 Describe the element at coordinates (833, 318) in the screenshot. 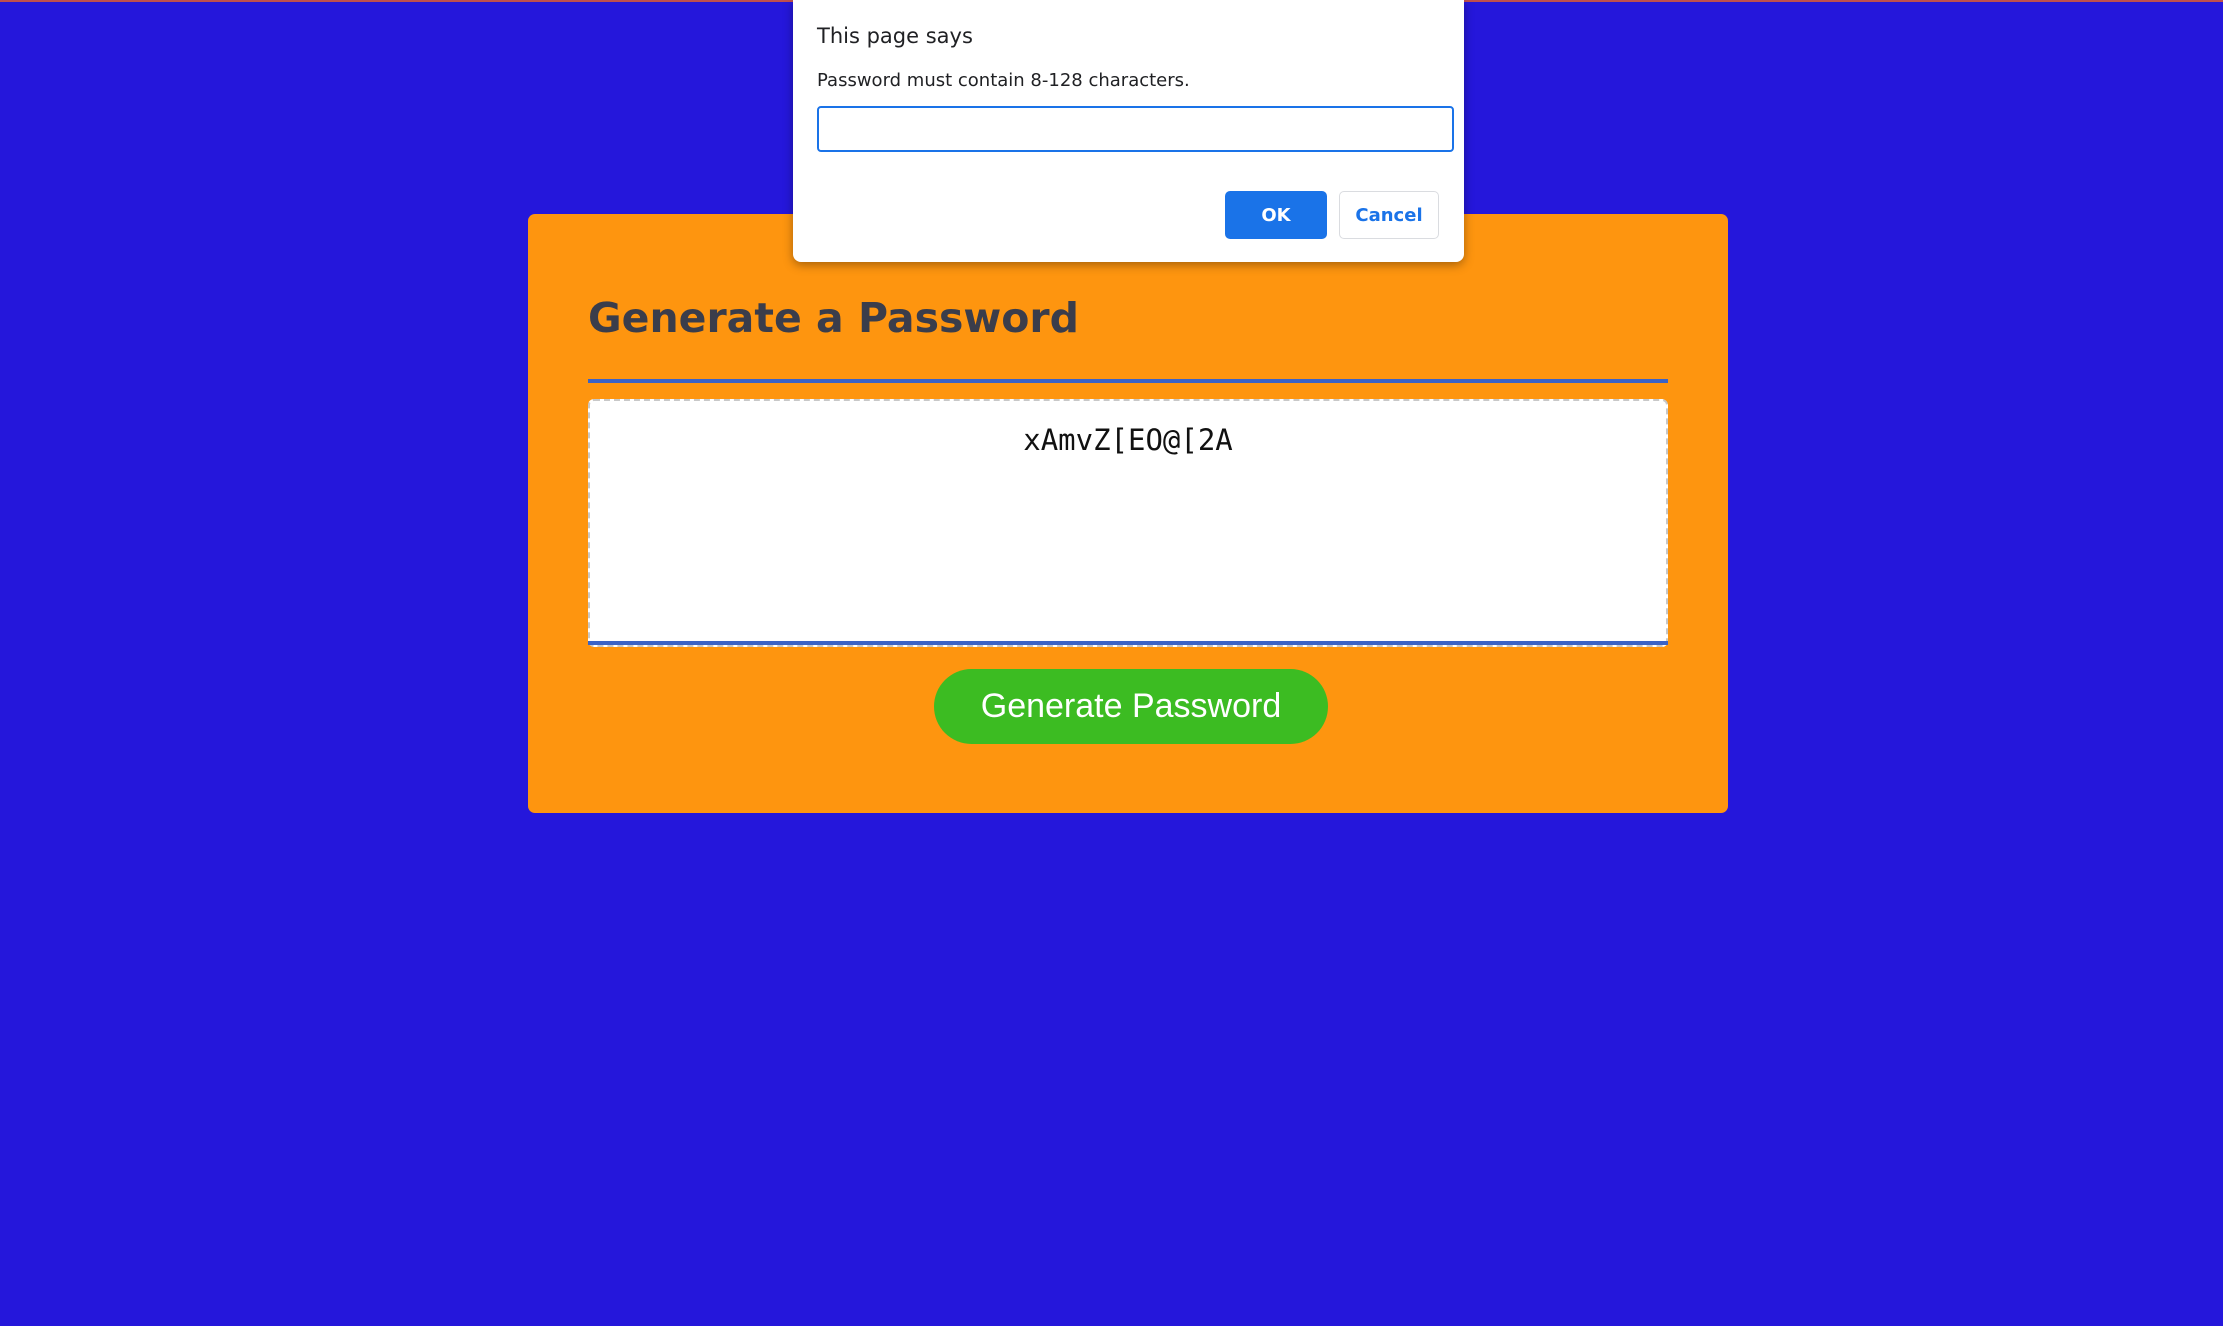

I see `card-title: Generate a Password` at that location.